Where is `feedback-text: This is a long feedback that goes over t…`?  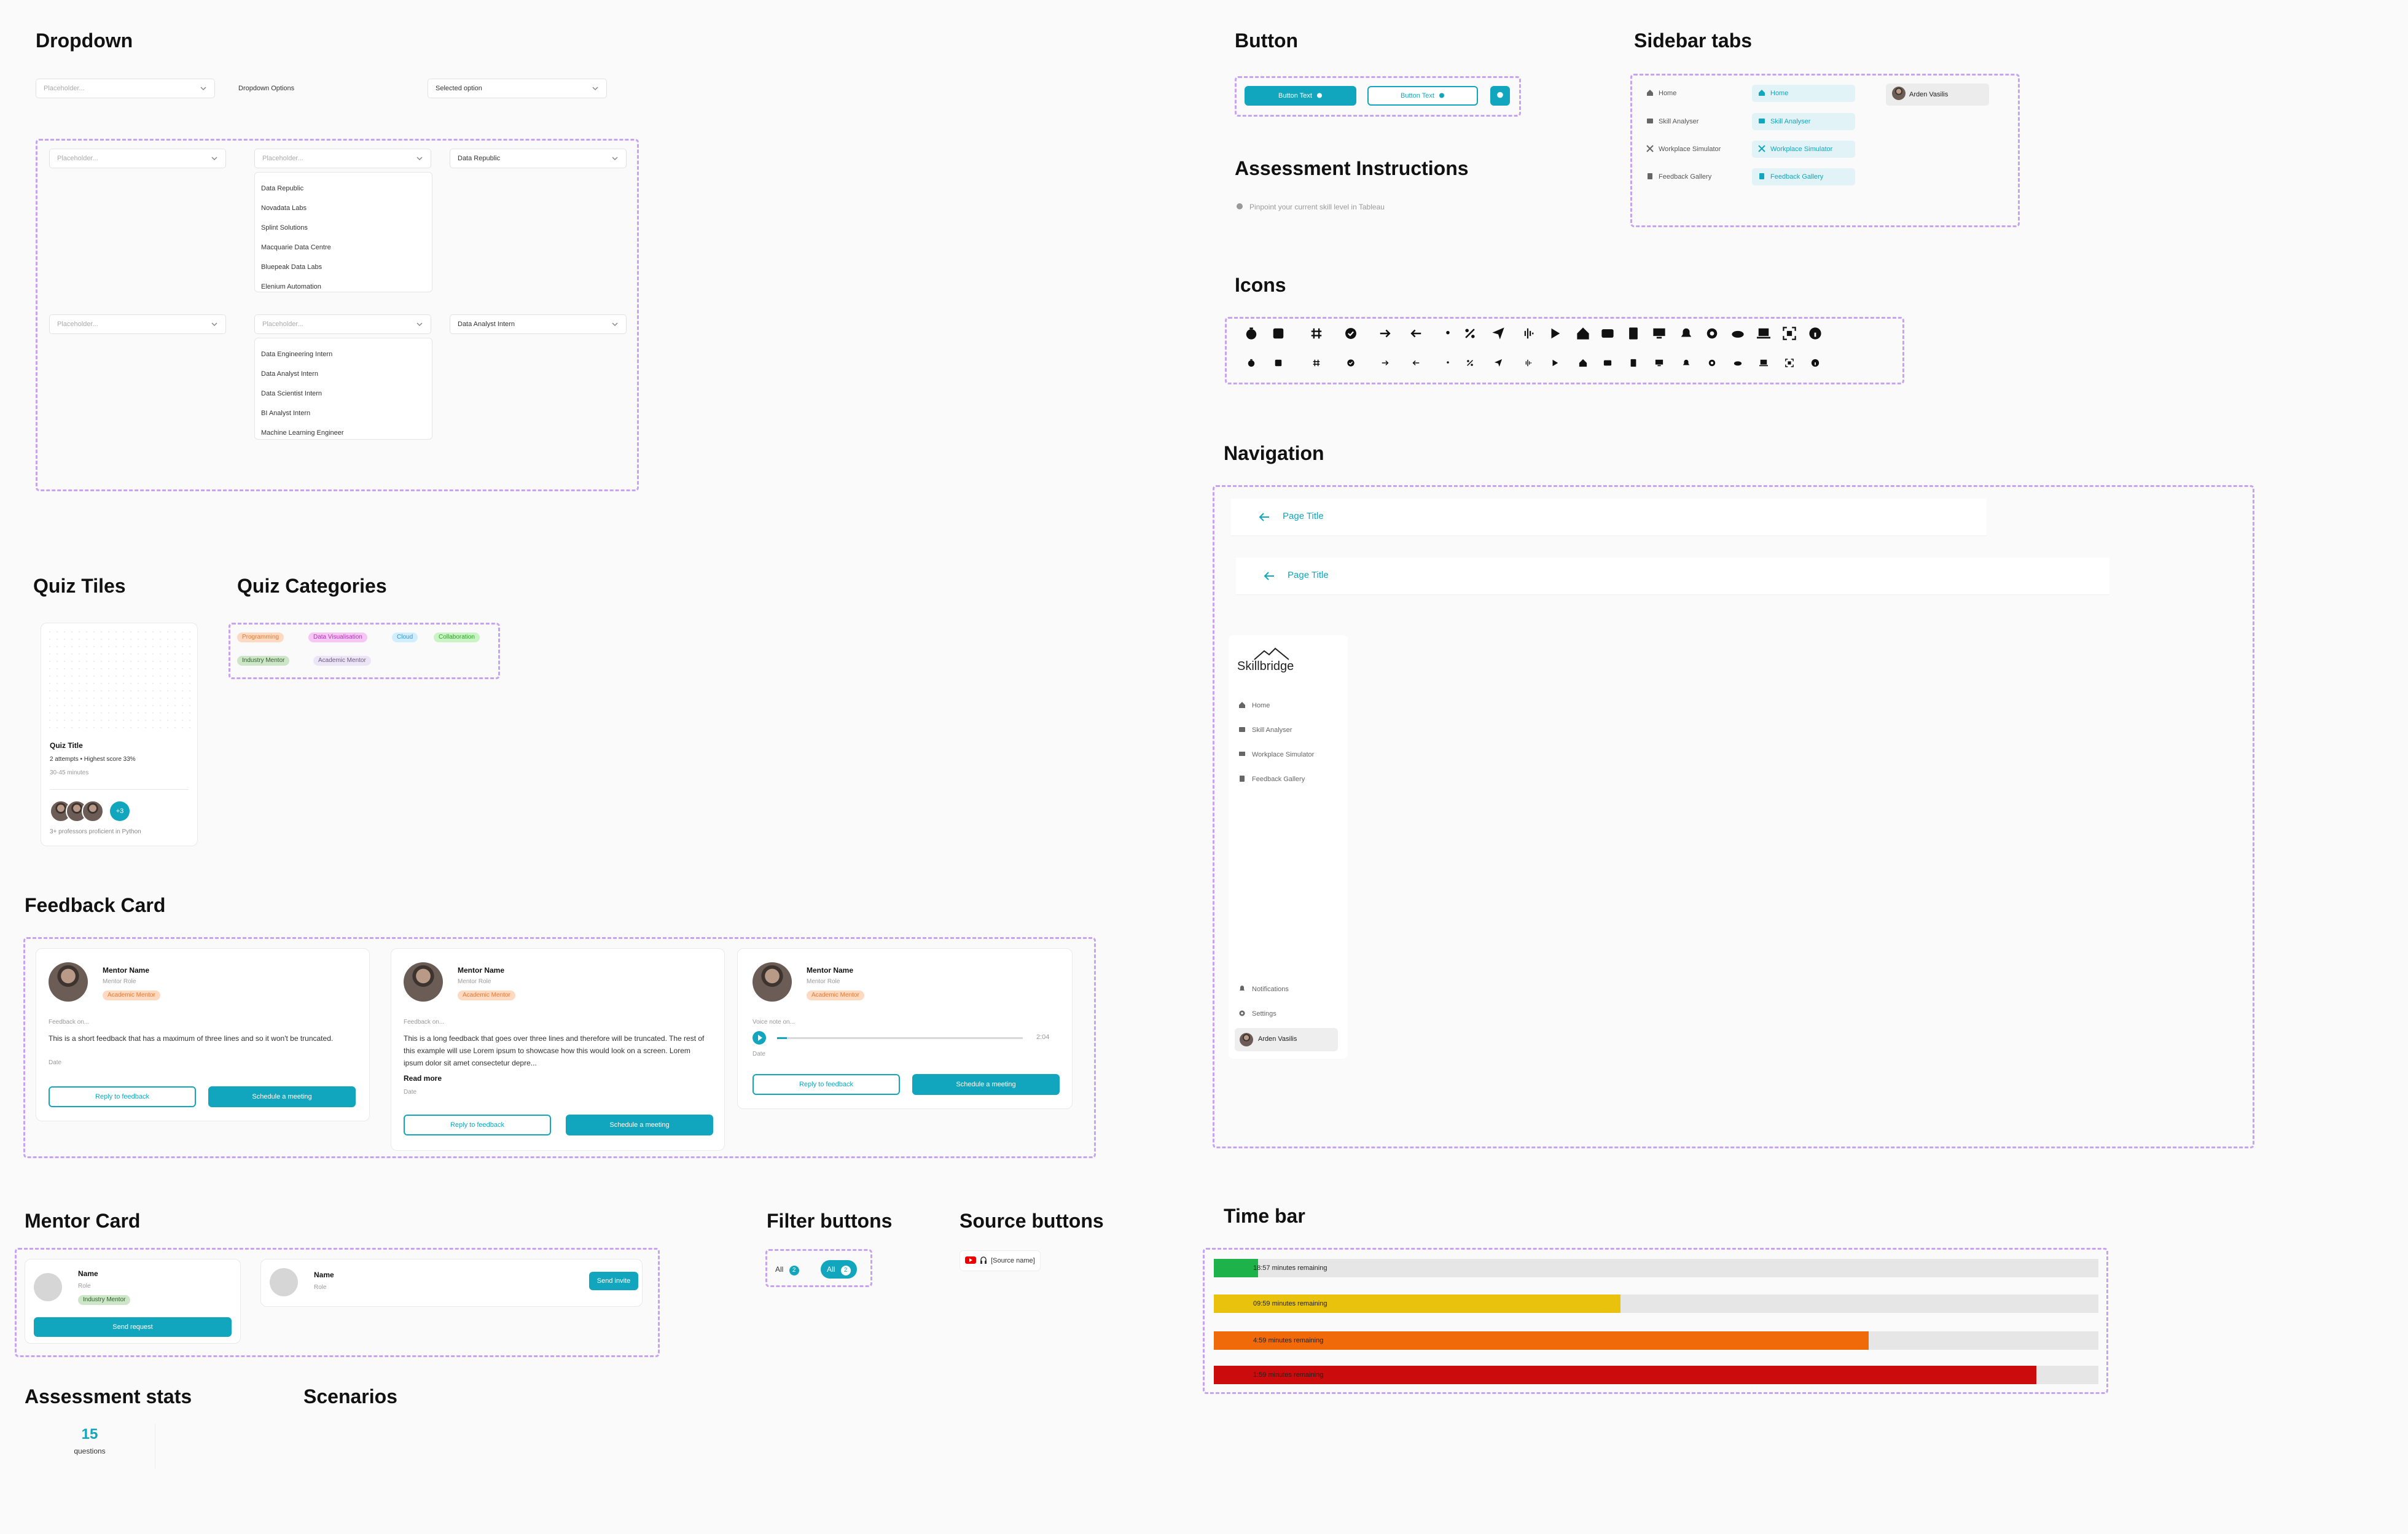
feedback-text: This is a long feedback that goes over t… is located at coordinates (554, 1050).